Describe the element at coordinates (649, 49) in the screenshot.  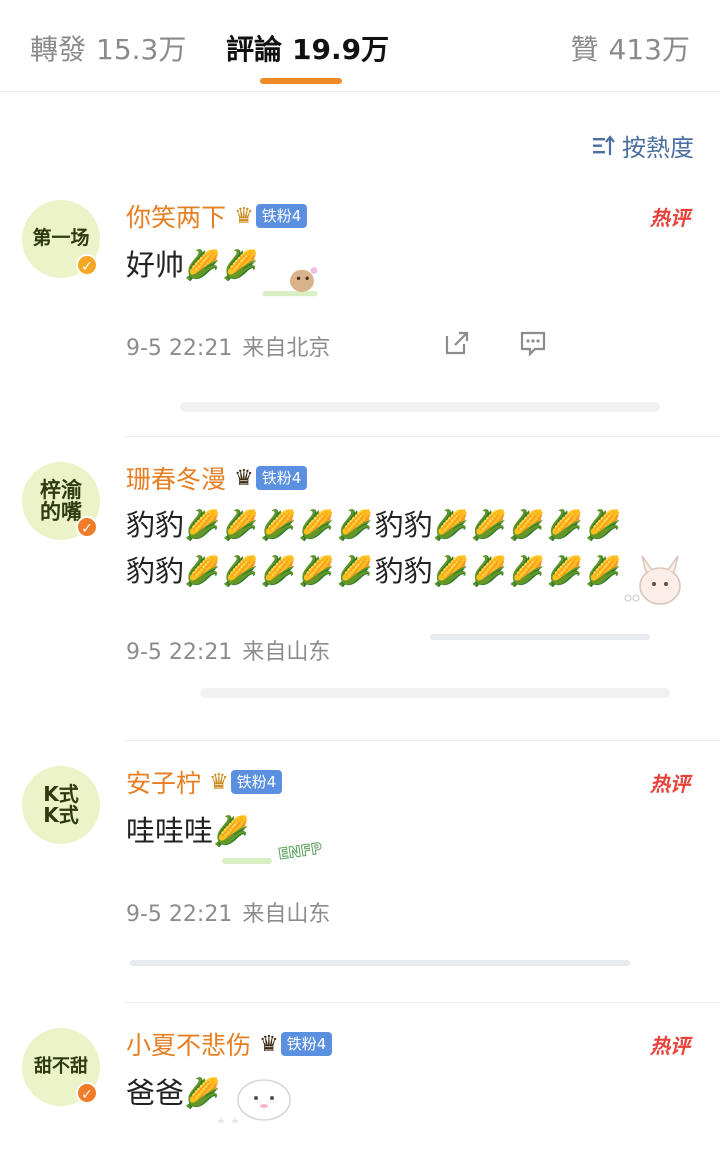
I see `tab-like-count: 413万` at that location.